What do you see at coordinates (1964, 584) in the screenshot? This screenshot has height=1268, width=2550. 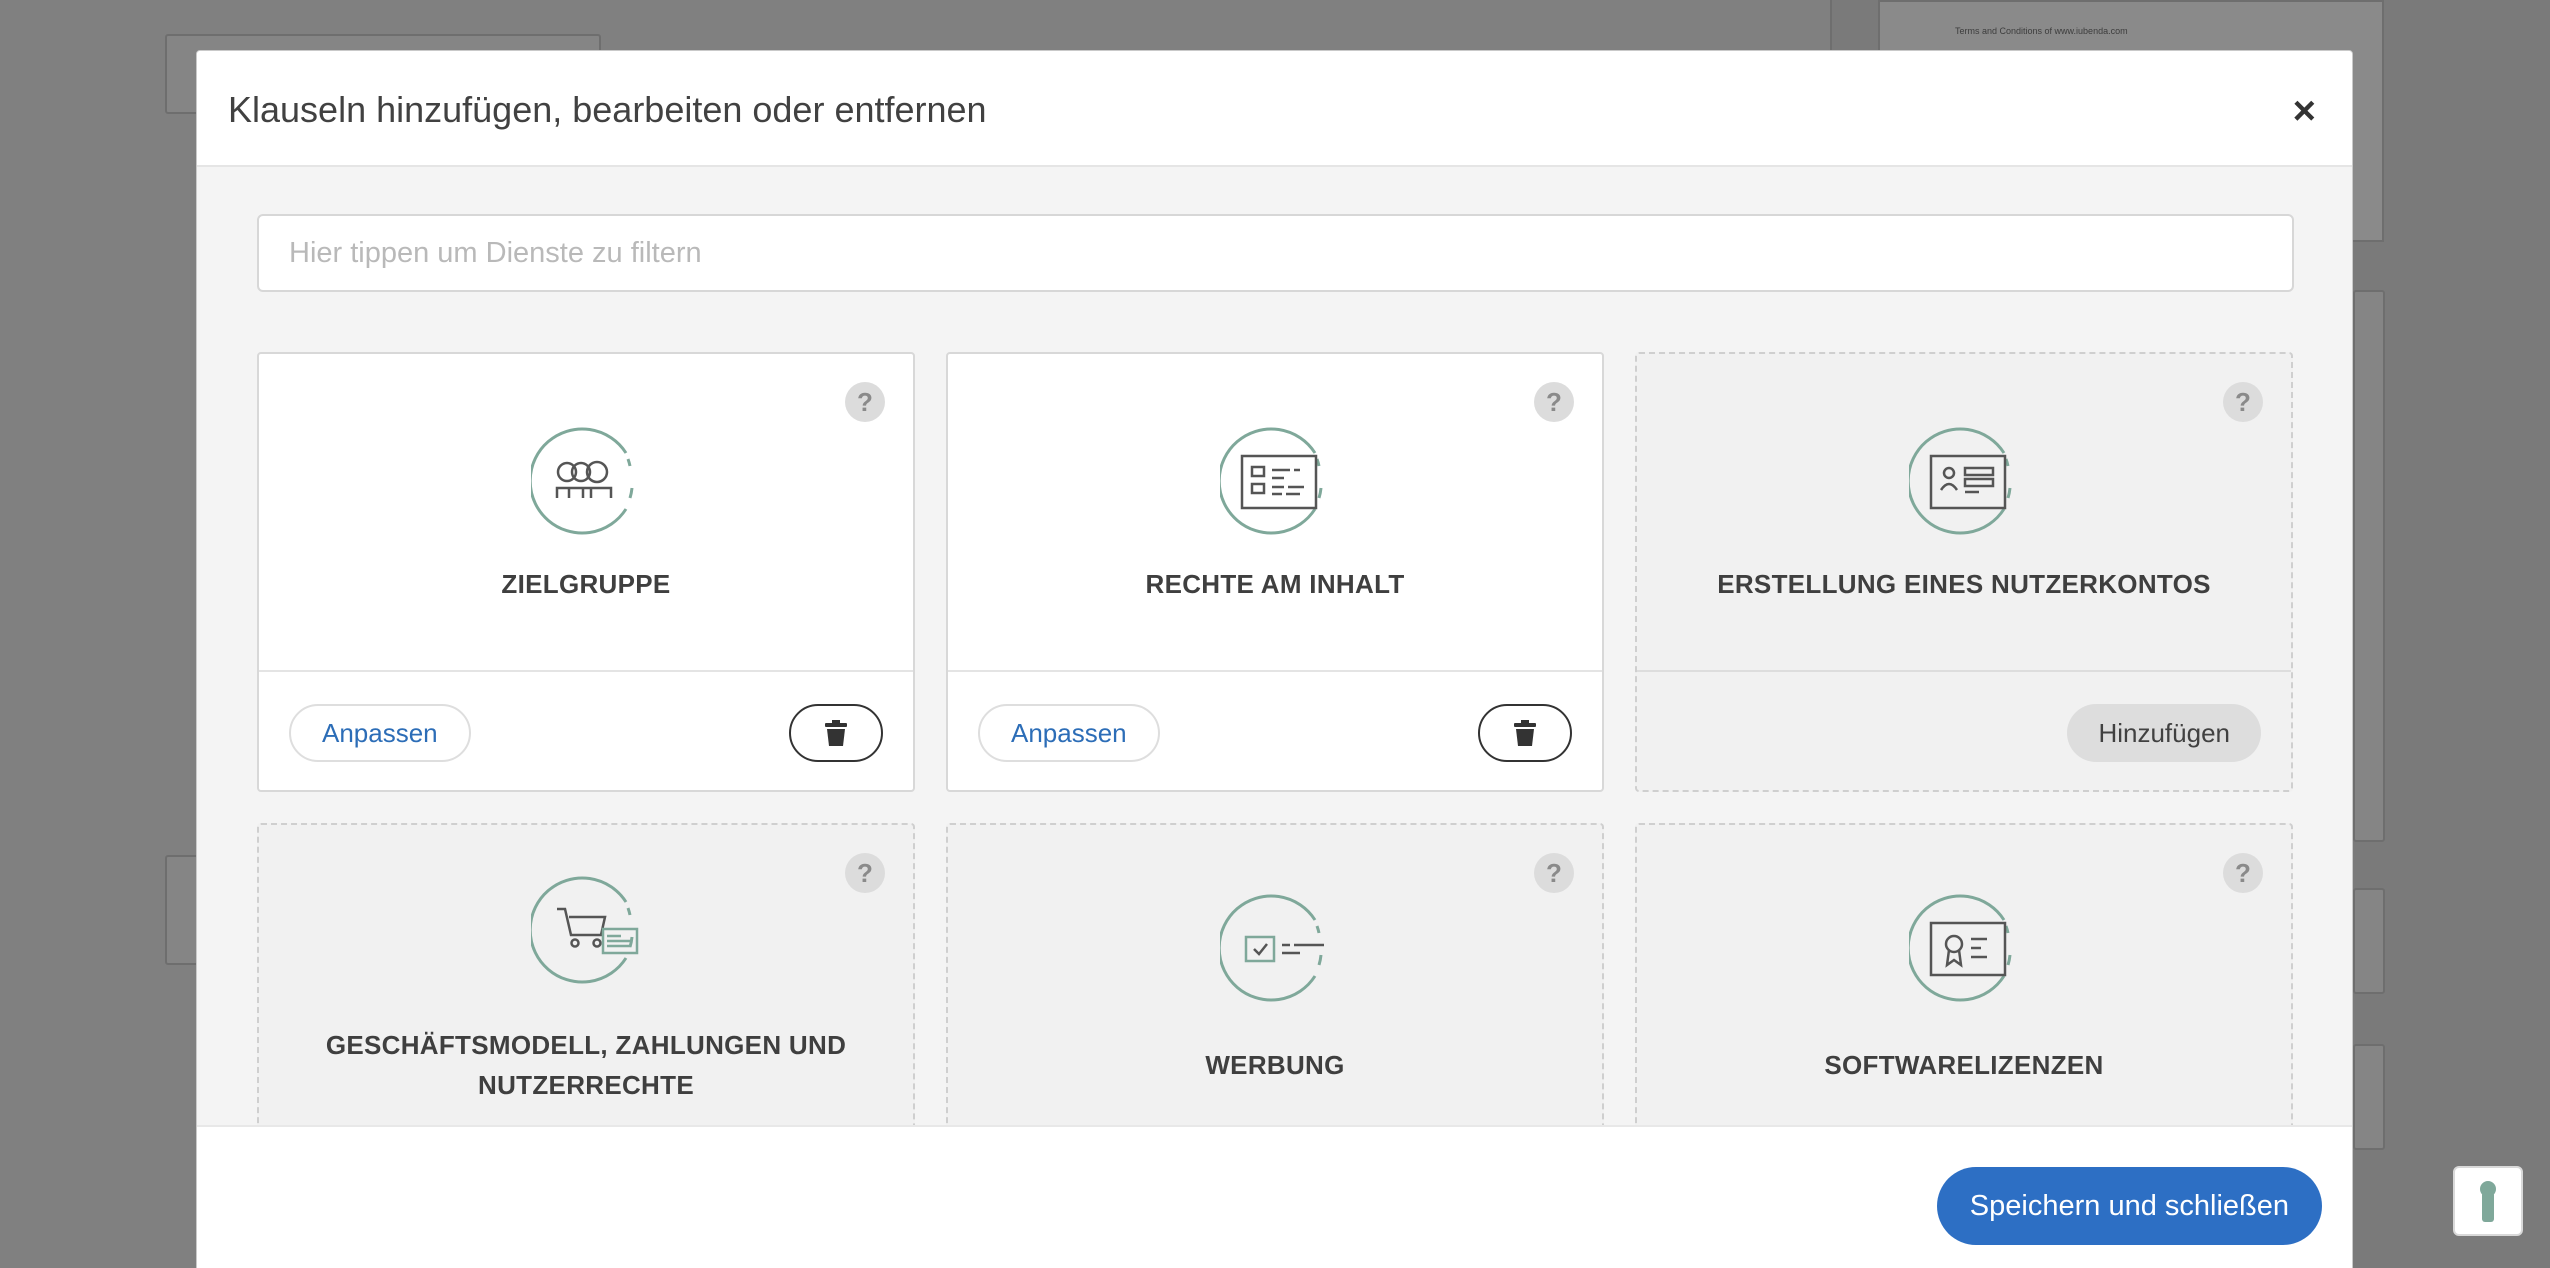 I see `card-title: ERSTELLUNG EINES NUTZERKONTOS` at bounding box center [1964, 584].